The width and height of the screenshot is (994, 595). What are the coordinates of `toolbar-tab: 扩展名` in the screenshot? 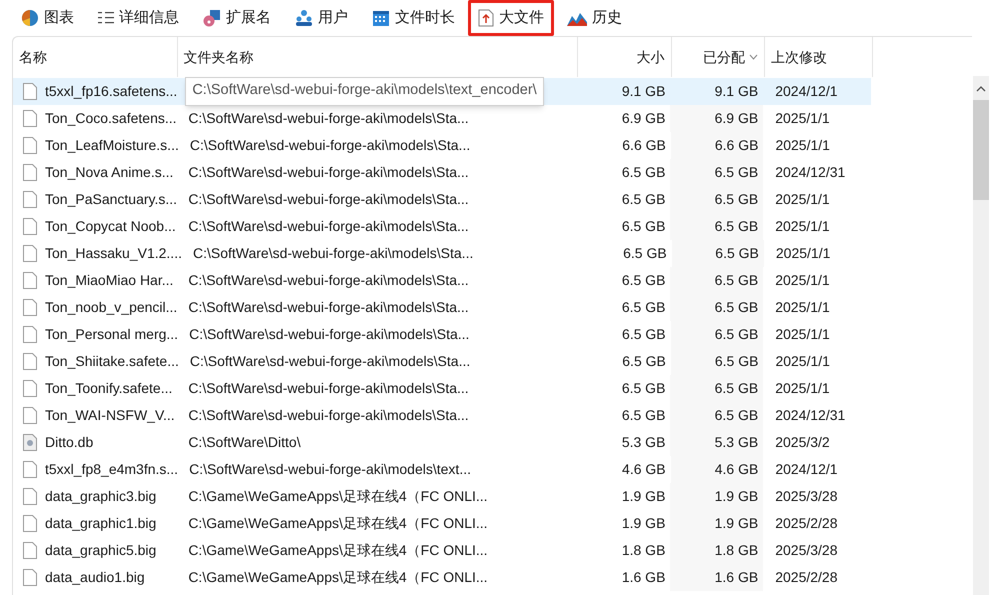 It's located at (237, 18).